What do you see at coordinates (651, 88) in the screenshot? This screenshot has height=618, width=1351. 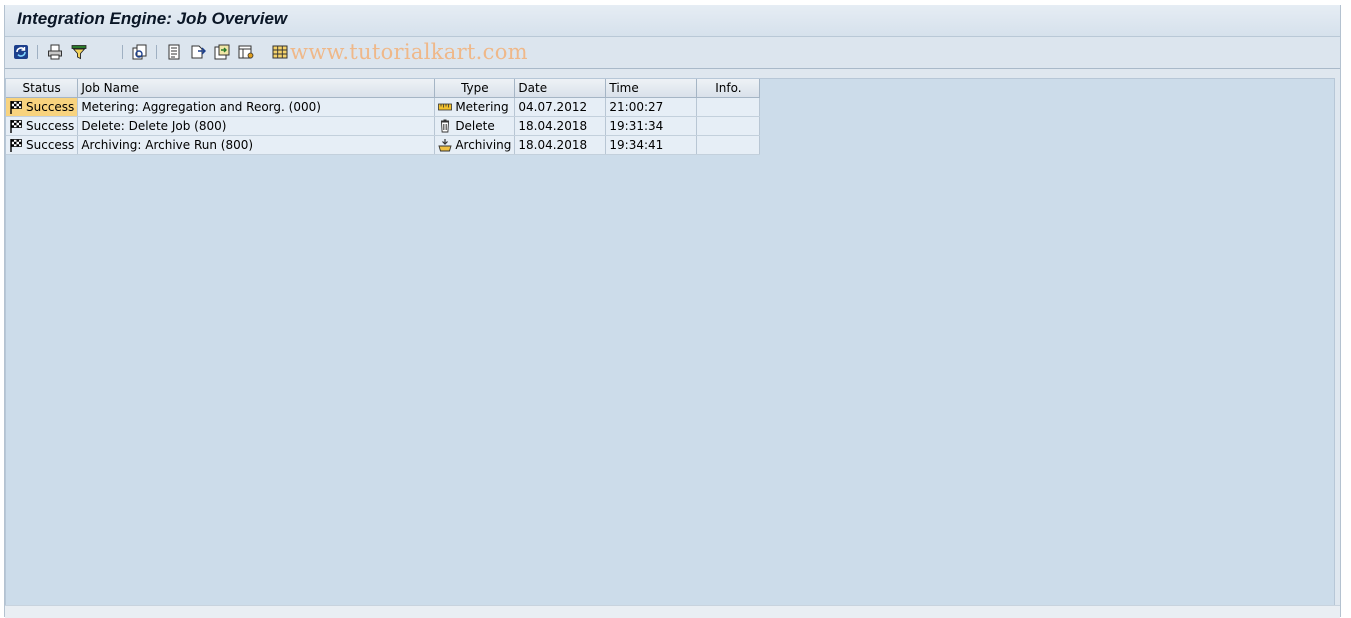 I see `column-header-time: Time` at bounding box center [651, 88].